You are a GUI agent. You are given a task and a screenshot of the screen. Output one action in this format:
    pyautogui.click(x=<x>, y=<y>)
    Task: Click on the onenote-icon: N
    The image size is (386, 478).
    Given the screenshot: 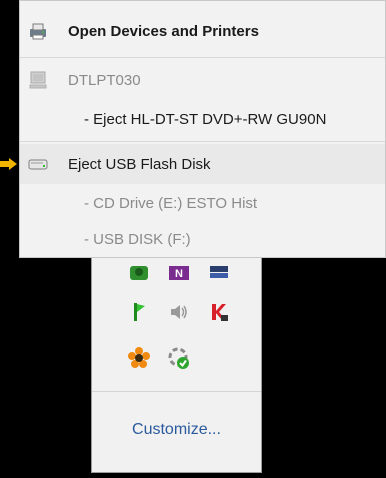 What is the action you would take?
    pyautogui.click(x=179, y=274)
    